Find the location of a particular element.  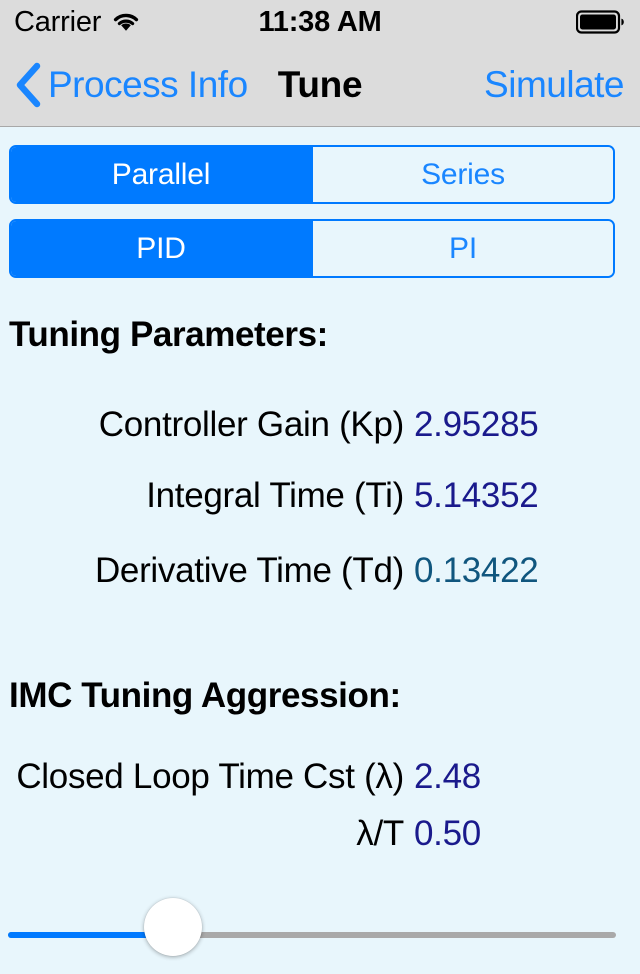

param-row-integral-time: Integral Time (Ti) 5.14352 is located at coordinates (320, 496).